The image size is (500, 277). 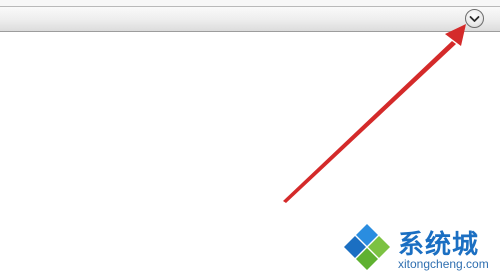 I want to click on expand-ribbon-button, so click(x=474, y=18).